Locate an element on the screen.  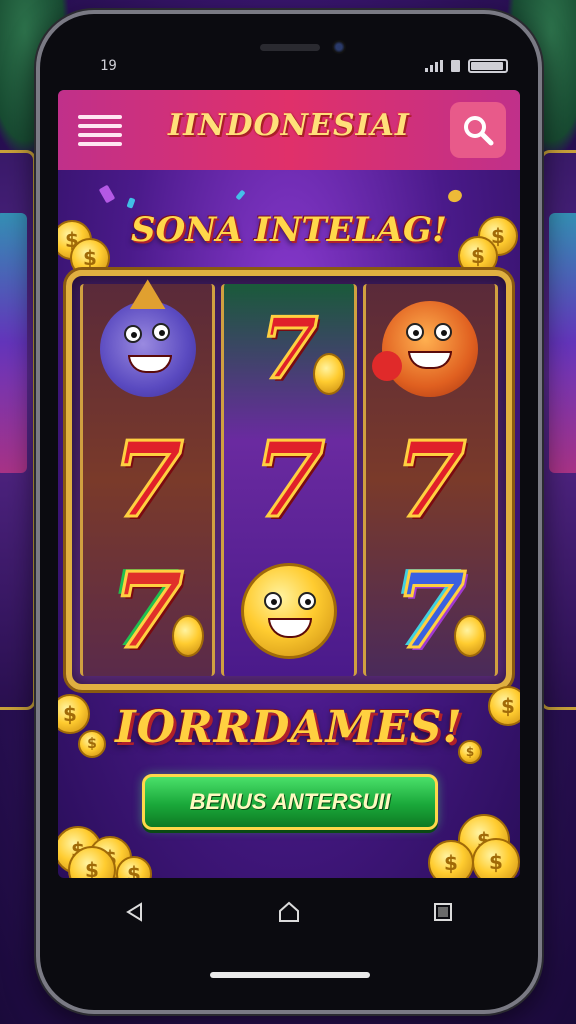
app-title: IINDONESIAI is located at coordinates (289, 125).